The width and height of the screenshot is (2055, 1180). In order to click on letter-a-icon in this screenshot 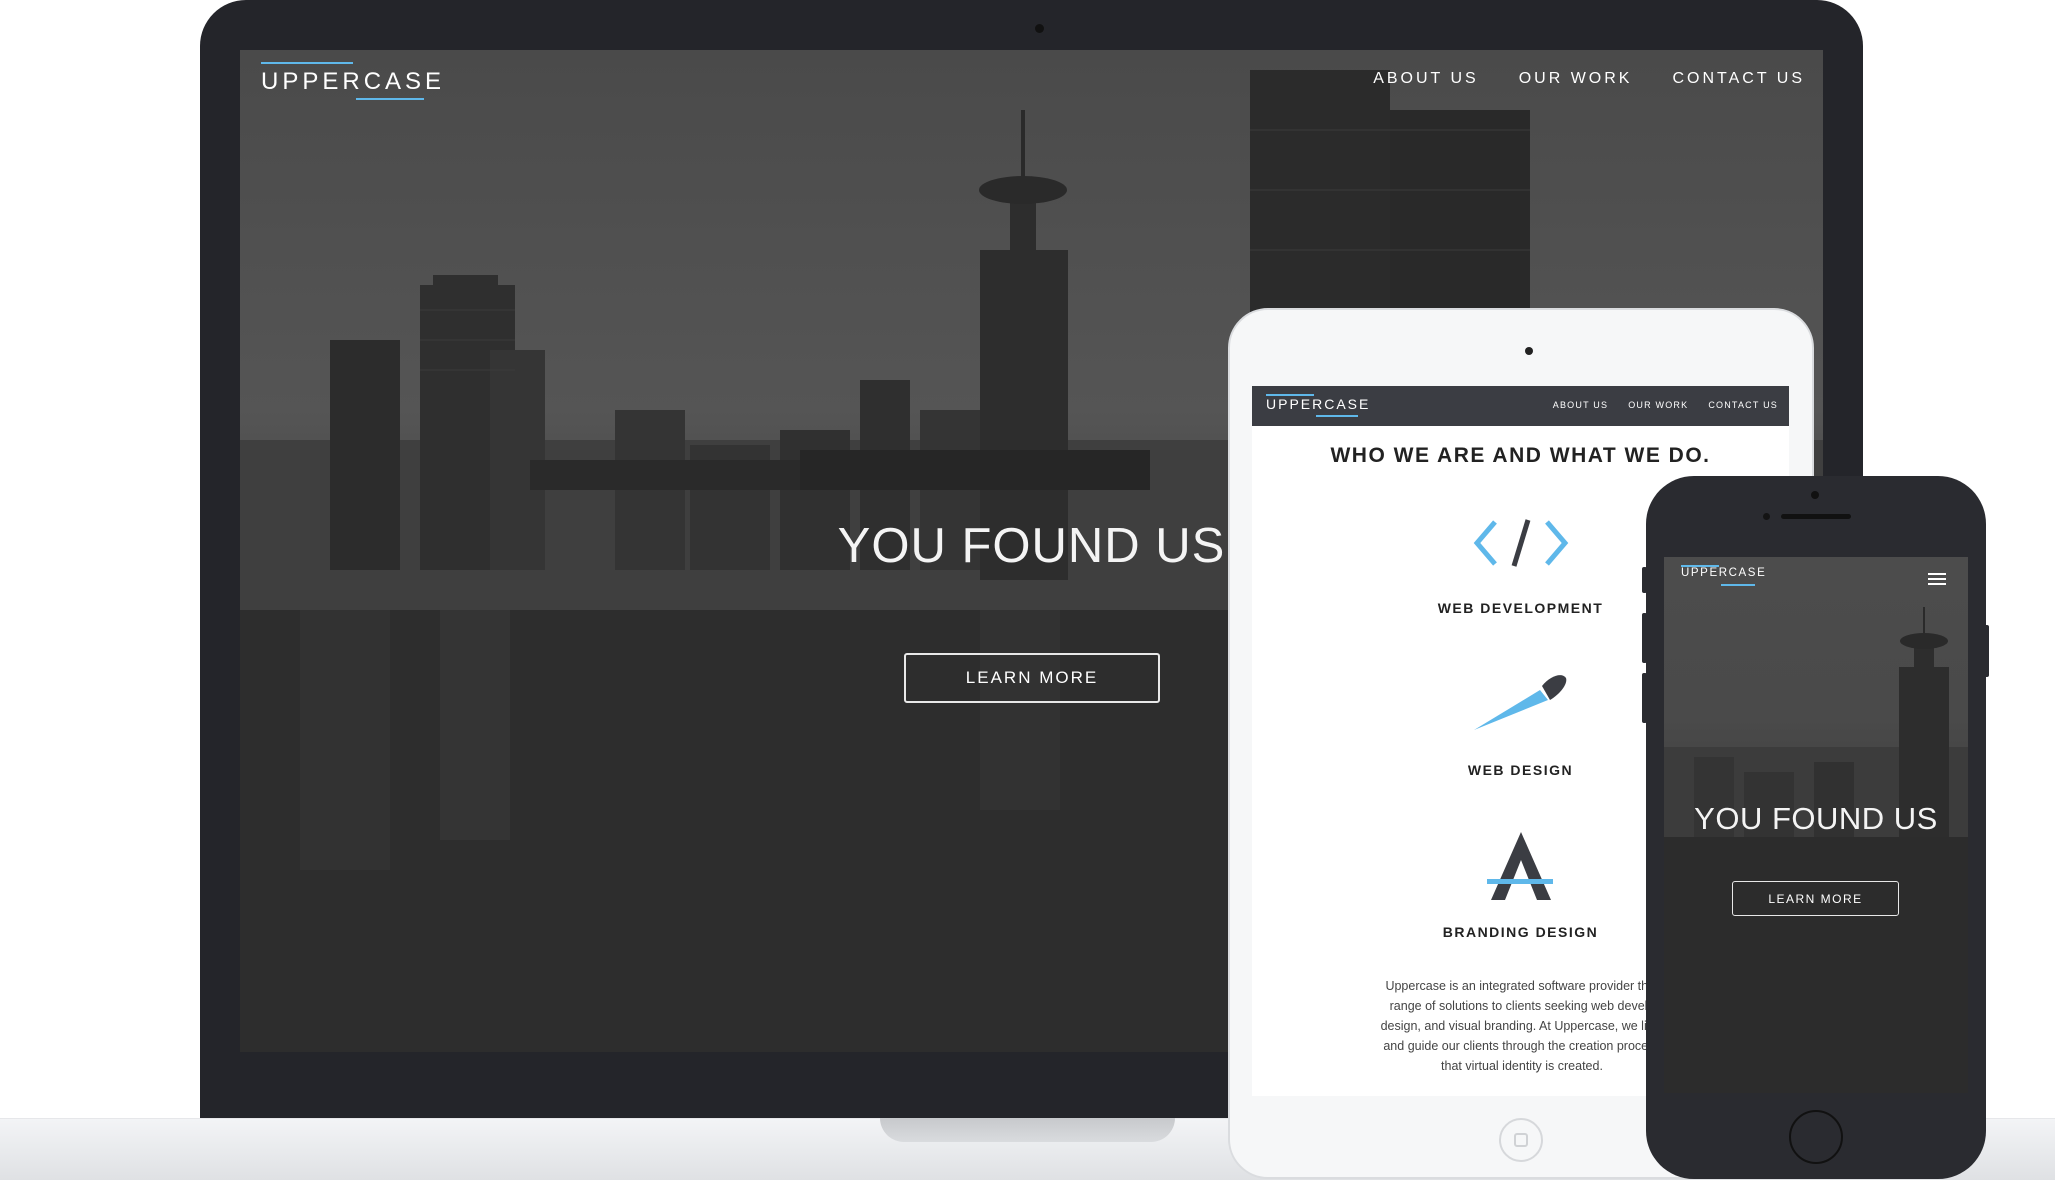, I will do `click(1520, 866)`.